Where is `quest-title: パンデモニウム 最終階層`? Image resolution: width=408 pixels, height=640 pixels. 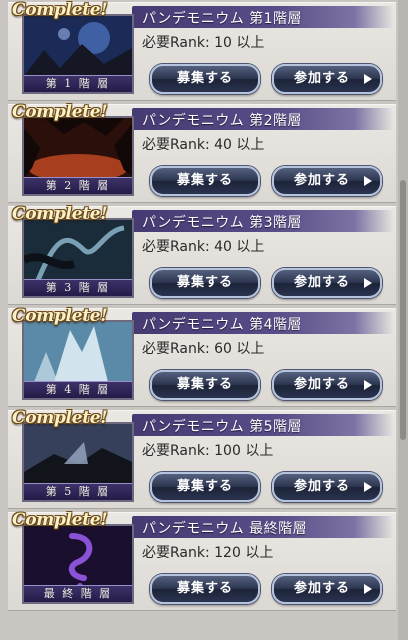 quest-title: パンデモニウム 最終階層 is located at coordinates (225, 529).